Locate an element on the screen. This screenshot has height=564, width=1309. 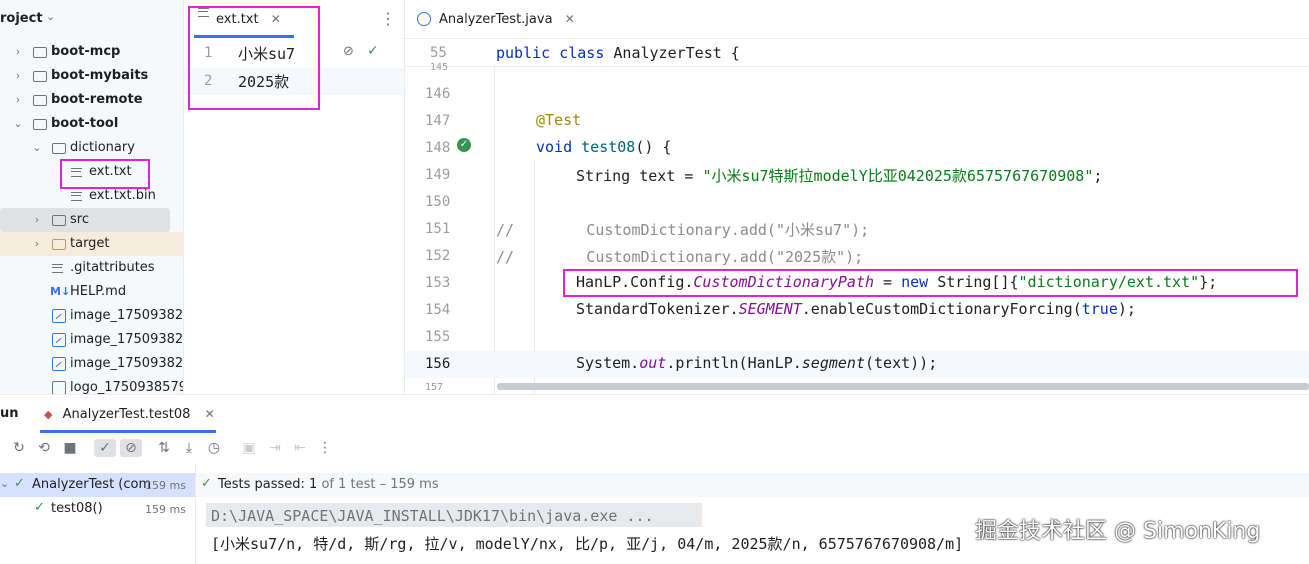
tree-item-label: src is located at coordinates (79, 219).